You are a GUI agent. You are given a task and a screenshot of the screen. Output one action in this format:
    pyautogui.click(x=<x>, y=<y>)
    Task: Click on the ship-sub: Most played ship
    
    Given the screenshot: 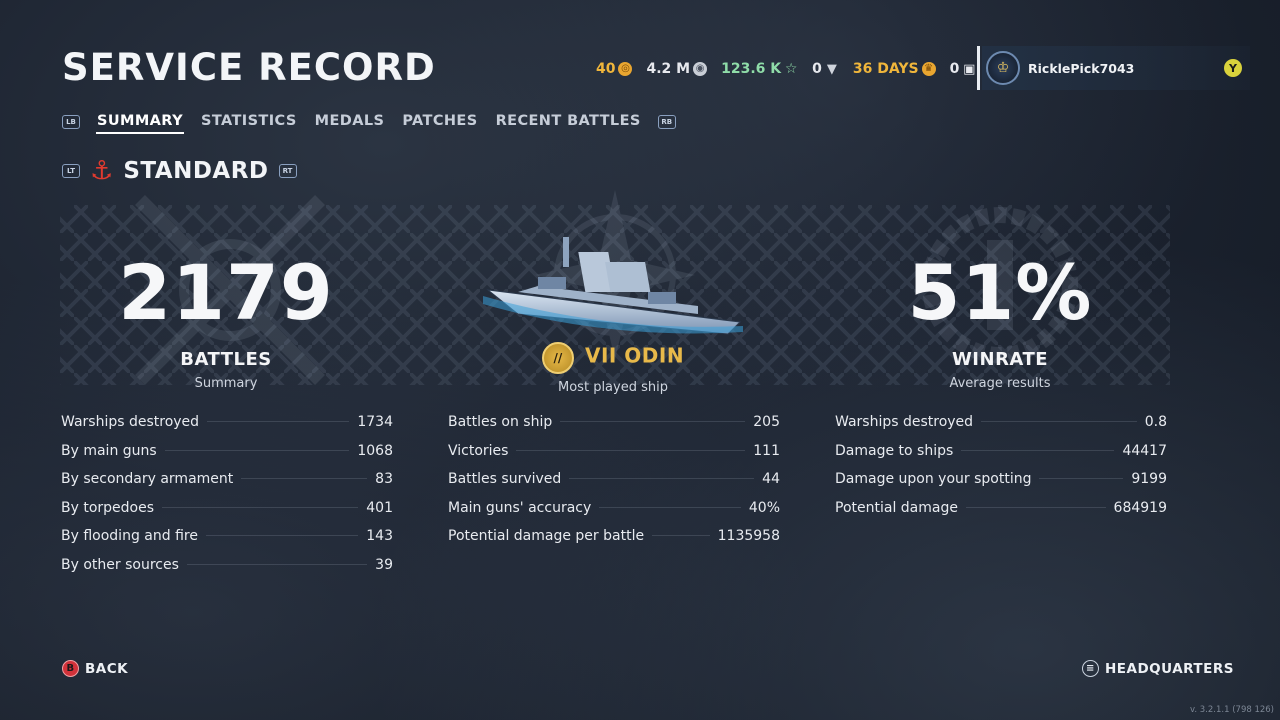 What is the action you would take?
    pyautogui.click(x=613, y=387)
    